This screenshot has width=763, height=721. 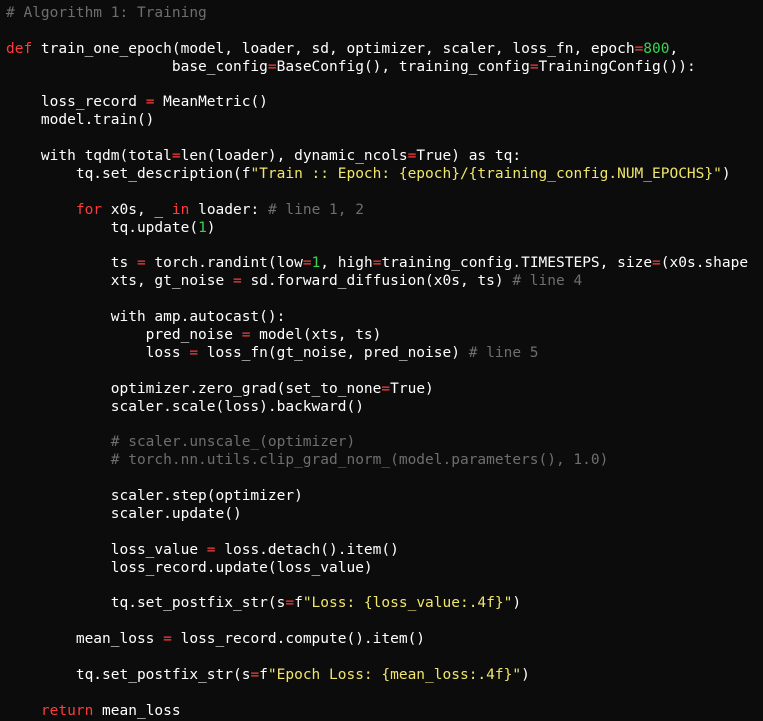 I want to click on code-token: x0s, _, so click(x=137, y=209).